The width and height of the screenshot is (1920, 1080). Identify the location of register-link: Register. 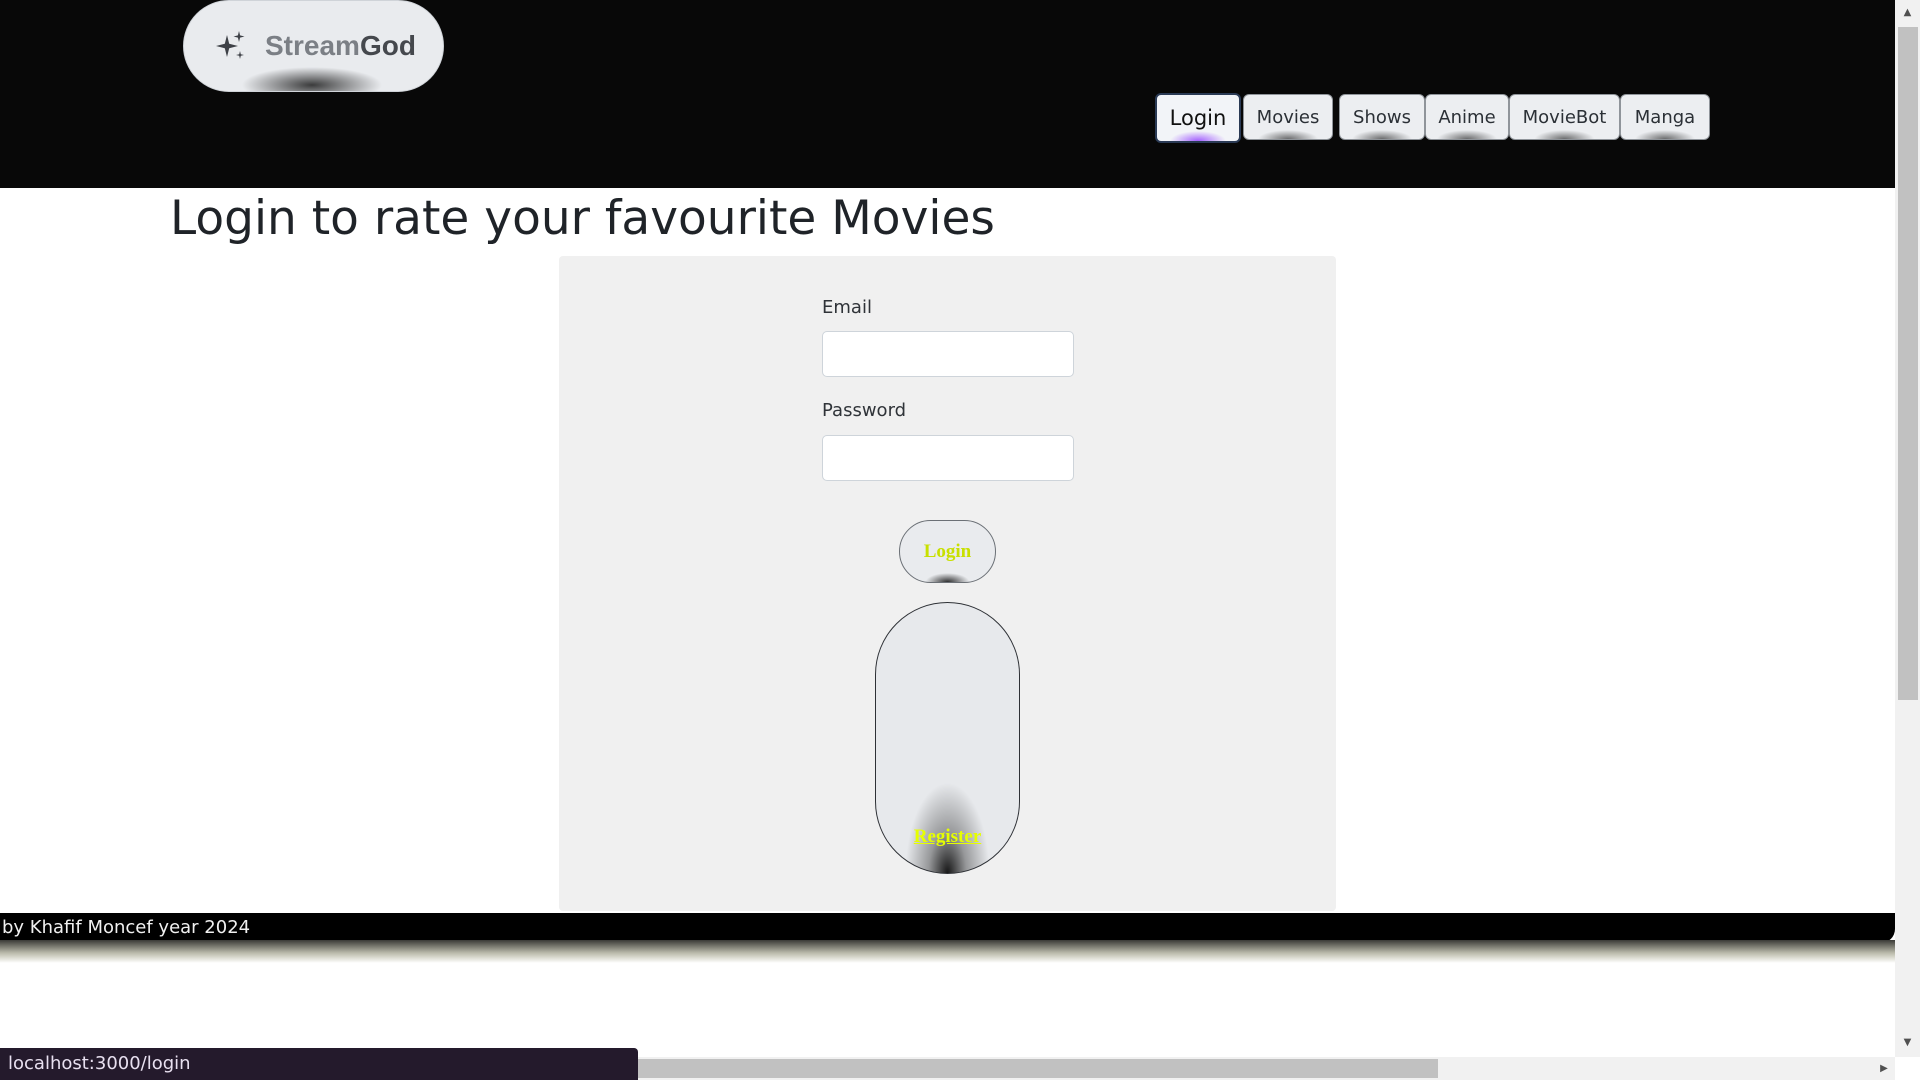
(948, 837).